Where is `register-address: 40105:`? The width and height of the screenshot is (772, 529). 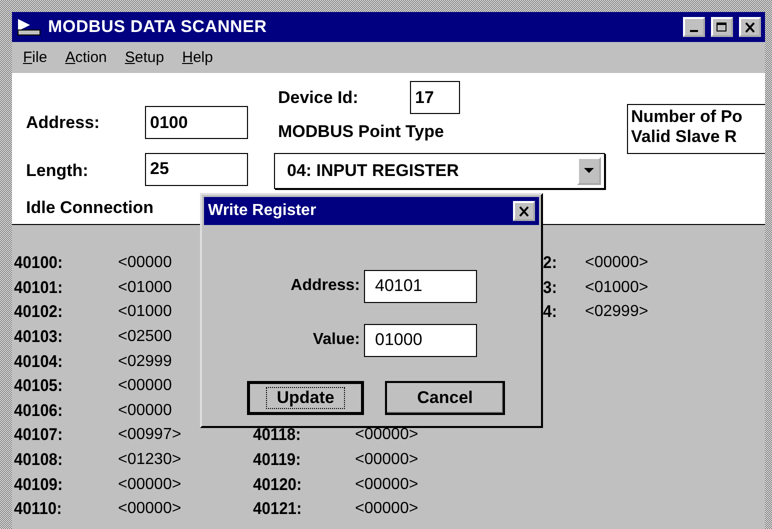
register-address: 40105: is located at coordinates (38, 386).